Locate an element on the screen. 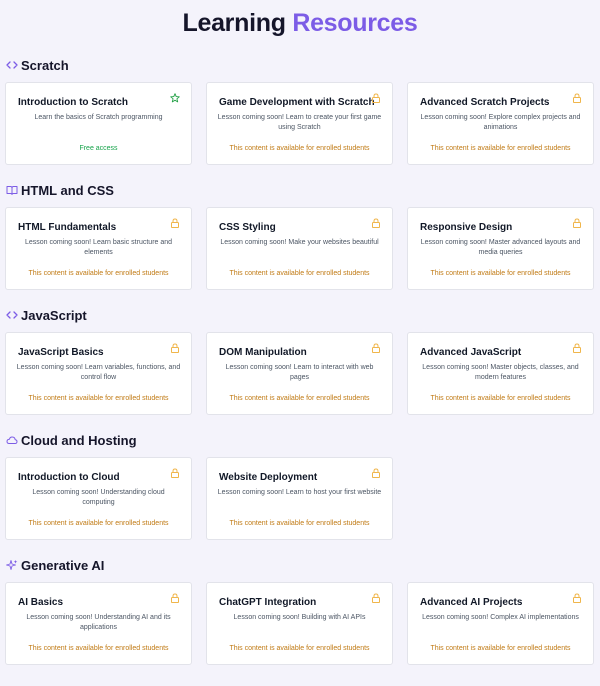 Image resolution: width=600 pixels, height=686 pixels. lesson-description: Learn the basics of Scratch programming is located at coordinates (98, 117).